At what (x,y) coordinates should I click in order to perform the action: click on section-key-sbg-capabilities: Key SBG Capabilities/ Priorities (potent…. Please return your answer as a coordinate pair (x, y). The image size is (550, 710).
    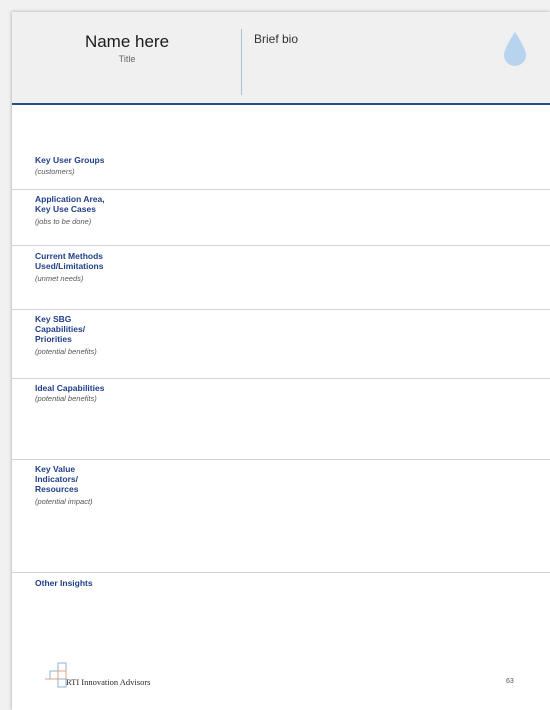
    Looking at the image, I should click on (281, 344).